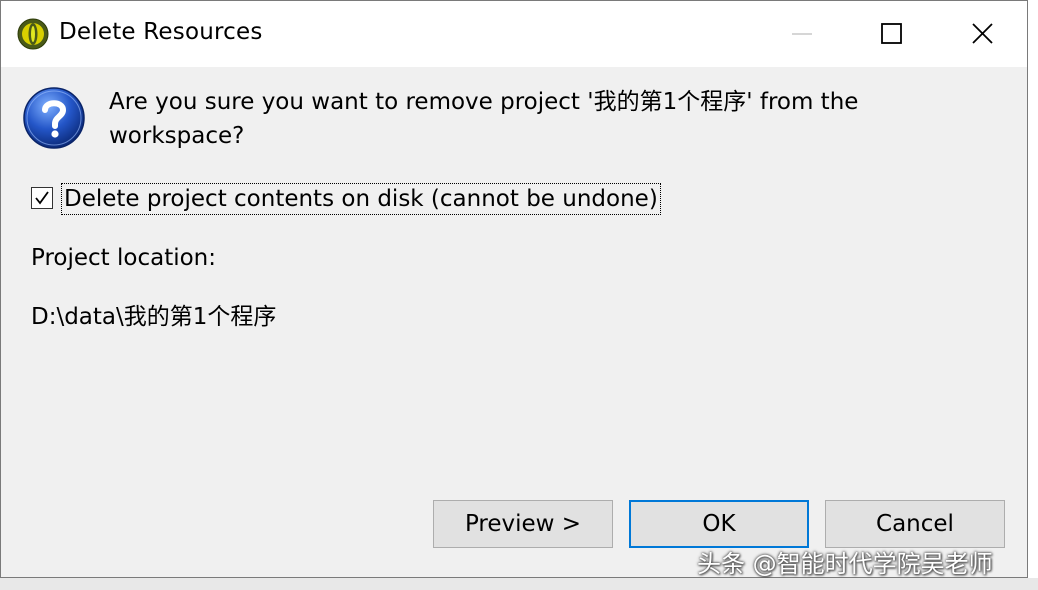 The image size is (1038, 590). I want to click on preview-button: Preview >, so click(523, 524).